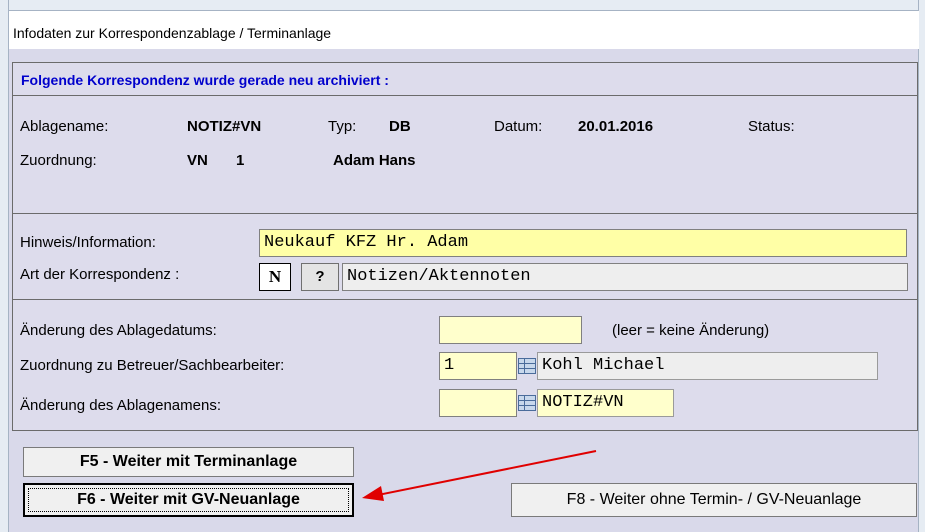 This screenshot has width=925, height=532. I want to click on ablagename-change-value: NOTIZ#VN, so click(605, 403).